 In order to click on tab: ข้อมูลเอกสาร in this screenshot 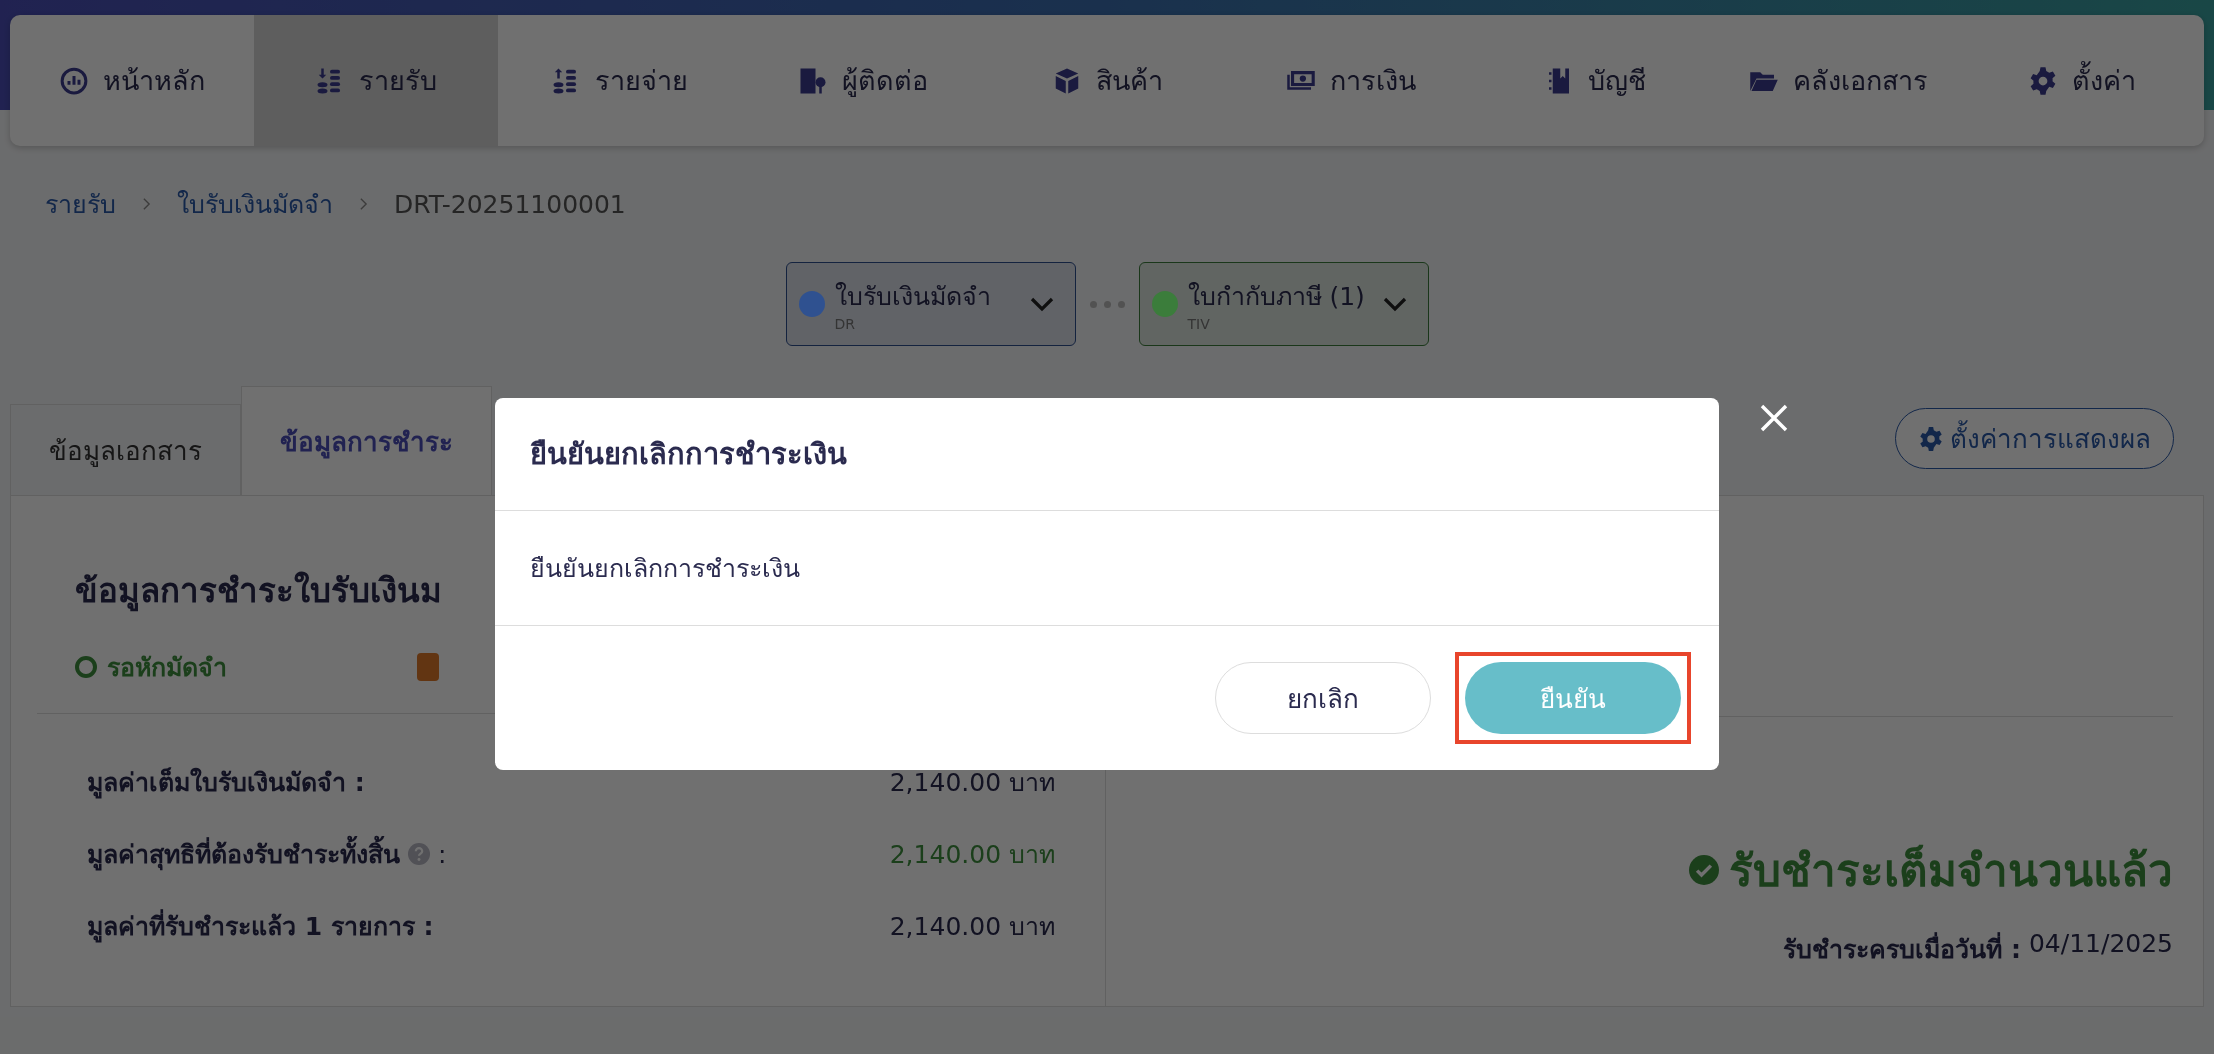, I will do `click(125, 449)`.